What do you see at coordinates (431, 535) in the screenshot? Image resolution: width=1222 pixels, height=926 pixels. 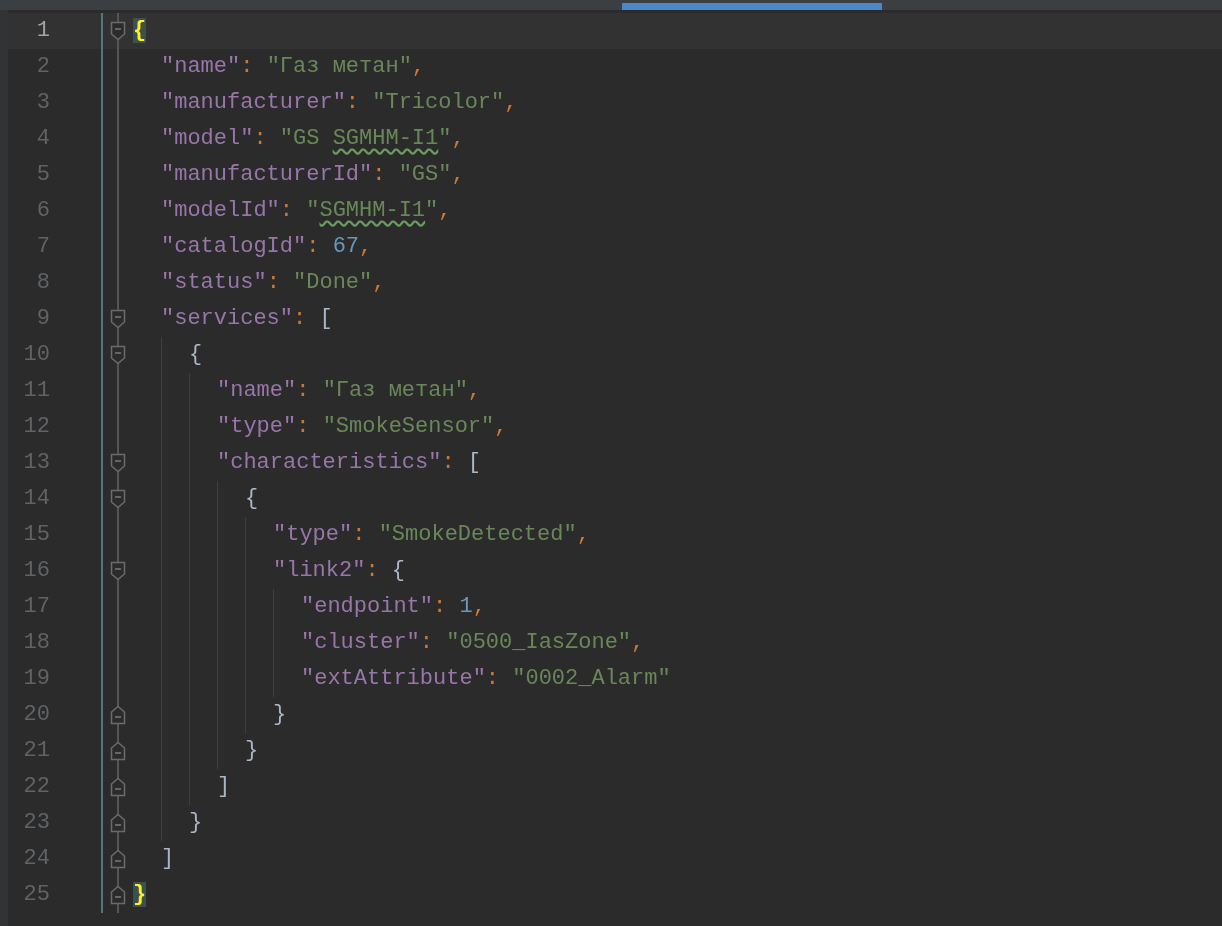 I see `code-line: "type": "SmokeDetected",` at bounding box center [431, 535].